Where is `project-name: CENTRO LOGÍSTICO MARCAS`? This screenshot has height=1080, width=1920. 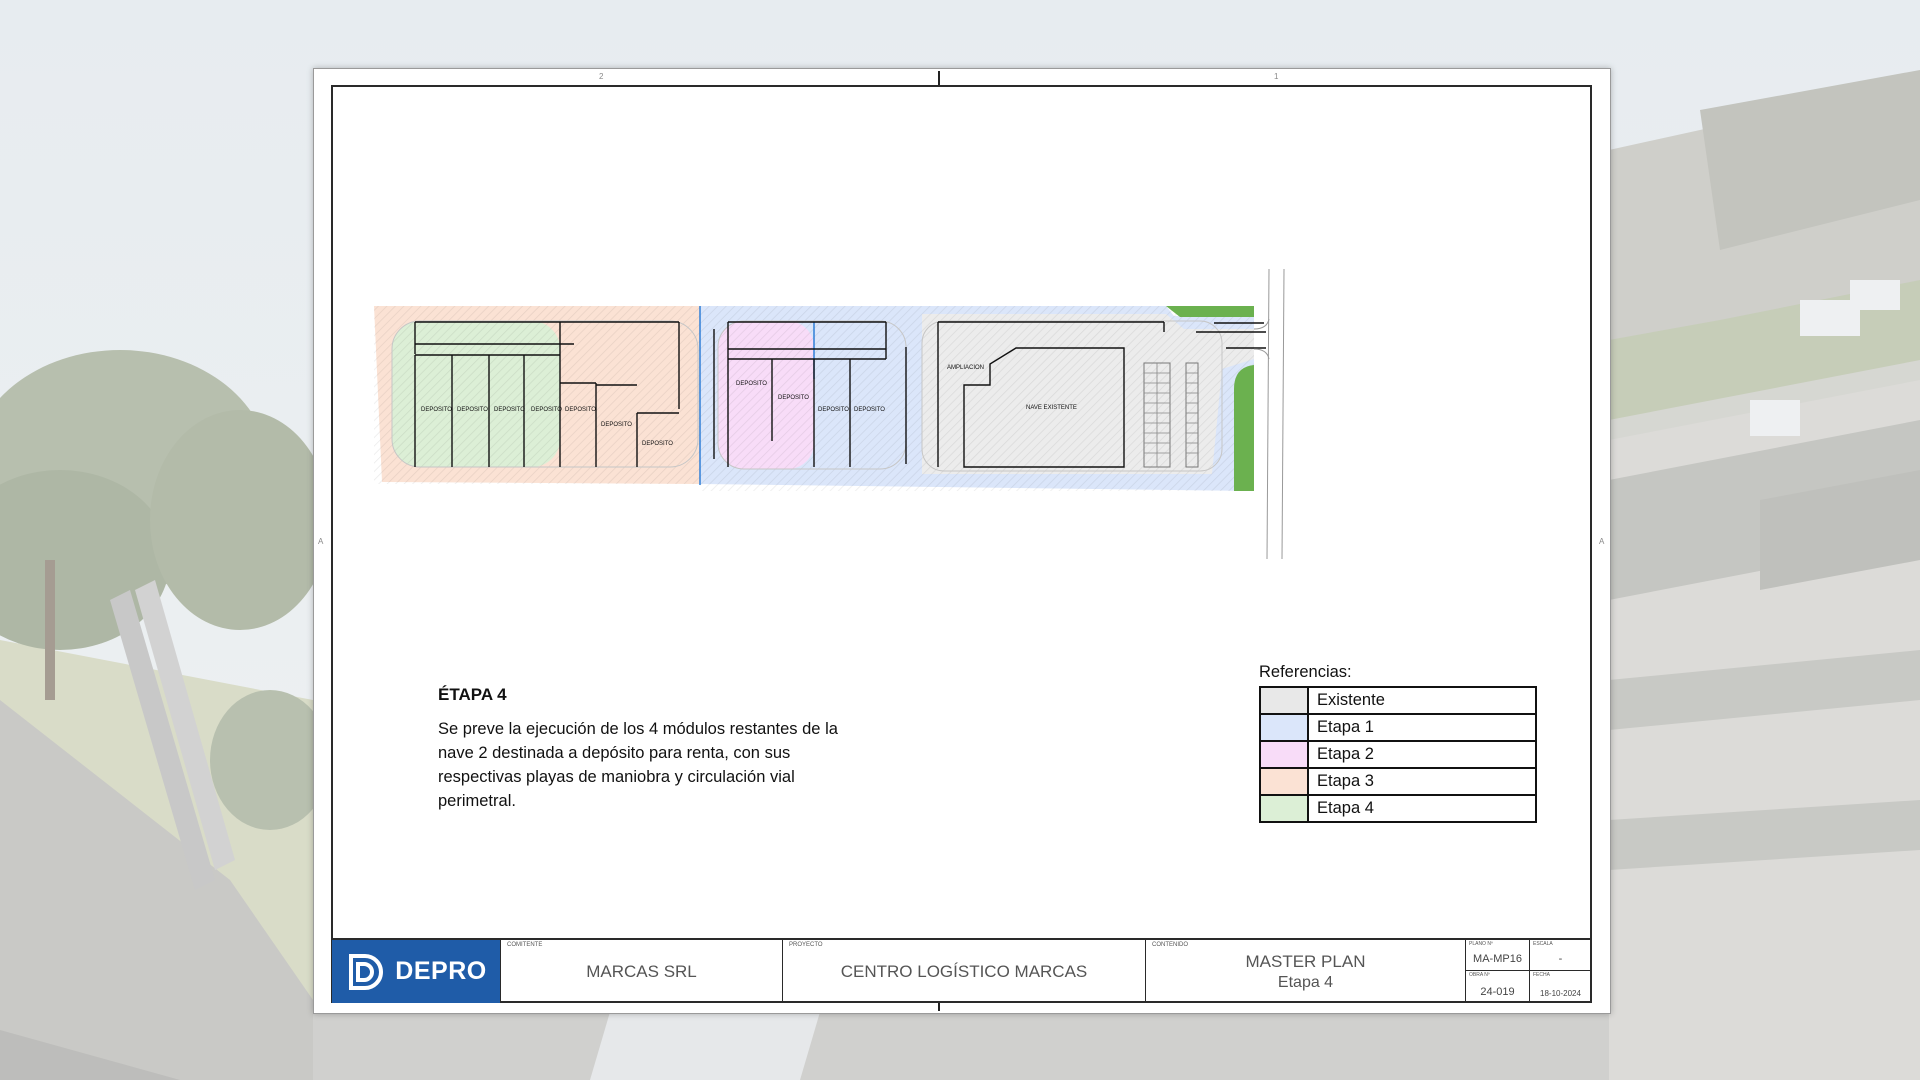 project-name: CENTRO LOGÍSTICO MARCAS is located at coordinates (964, 971).